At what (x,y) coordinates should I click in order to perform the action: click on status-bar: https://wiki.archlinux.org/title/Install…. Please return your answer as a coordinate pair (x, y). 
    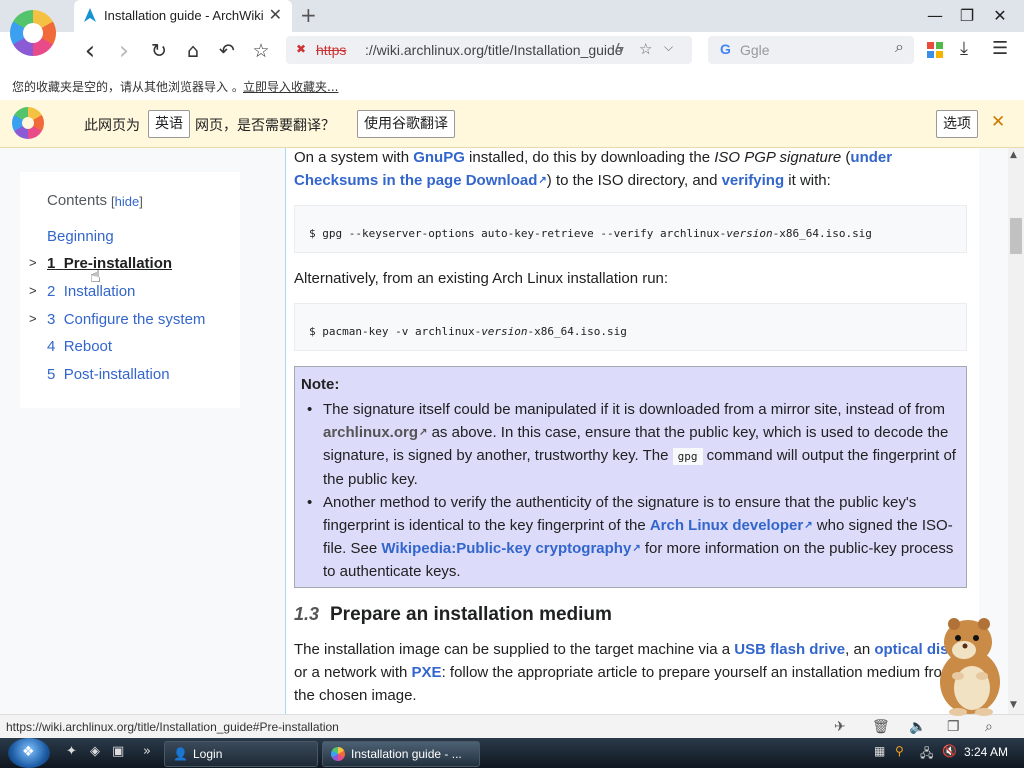
    Looking at the image, I should click on (512, 726).